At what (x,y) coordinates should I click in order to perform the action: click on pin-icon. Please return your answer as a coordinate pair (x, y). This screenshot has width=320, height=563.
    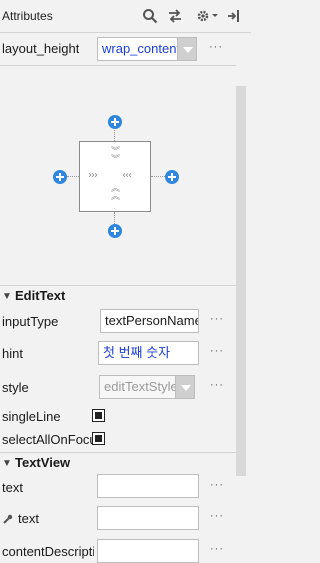
    Looking at the image, I should click on (233, 16).